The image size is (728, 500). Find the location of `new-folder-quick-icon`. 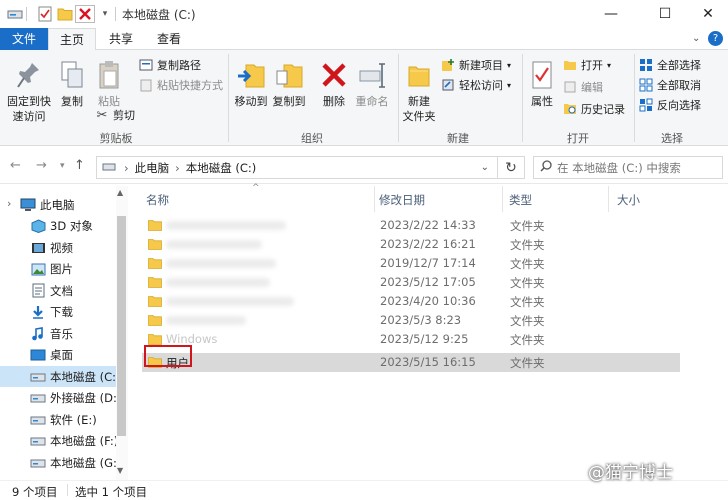

new-folder-quick-icon is located at coordinates (65, 14).